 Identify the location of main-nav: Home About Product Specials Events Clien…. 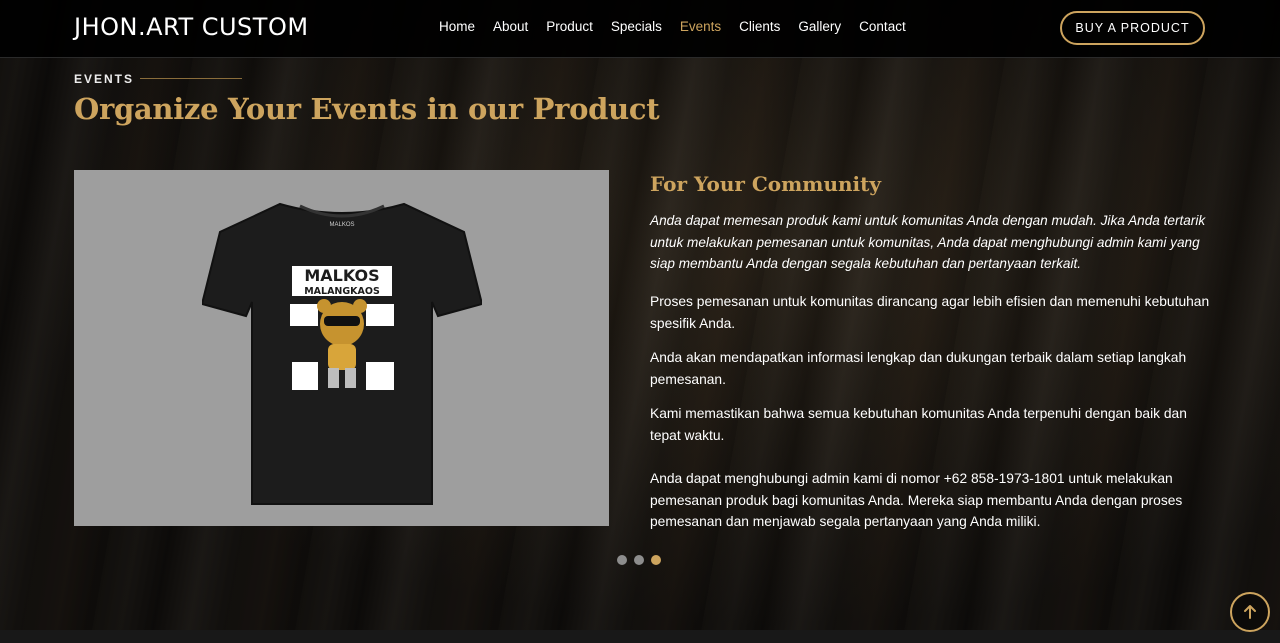
(672, 26).